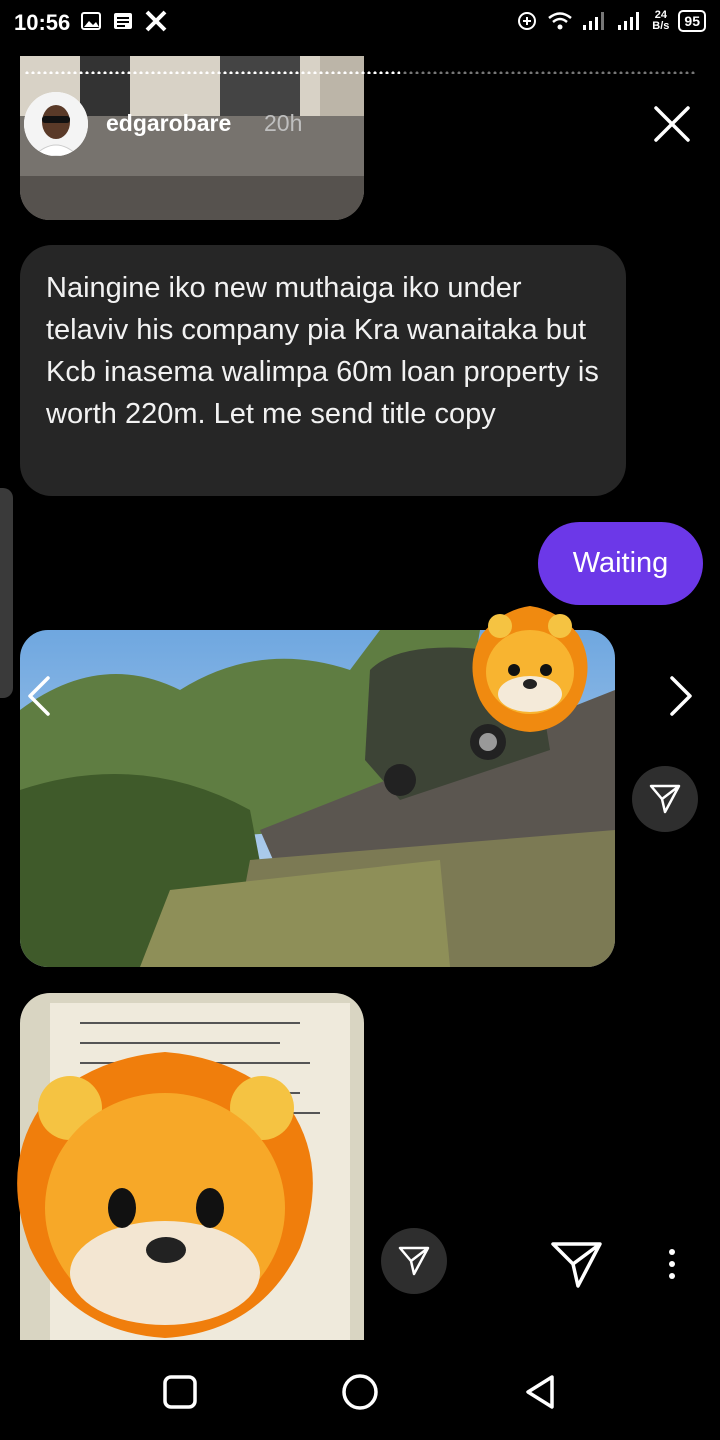 This screenshot has height=1440, width=720. What do you see at coordinates (560, 21) in the screenshot?
I see `wifi-icon` at bounding box center [560, 21].